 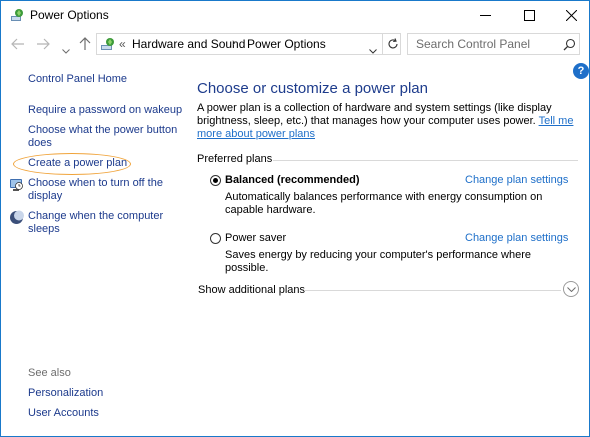 What do you see at coordinates (235, 159) in the screenshot?
I see `preferred-plans-label: Preferred plans` at bounding box center [235, 159].